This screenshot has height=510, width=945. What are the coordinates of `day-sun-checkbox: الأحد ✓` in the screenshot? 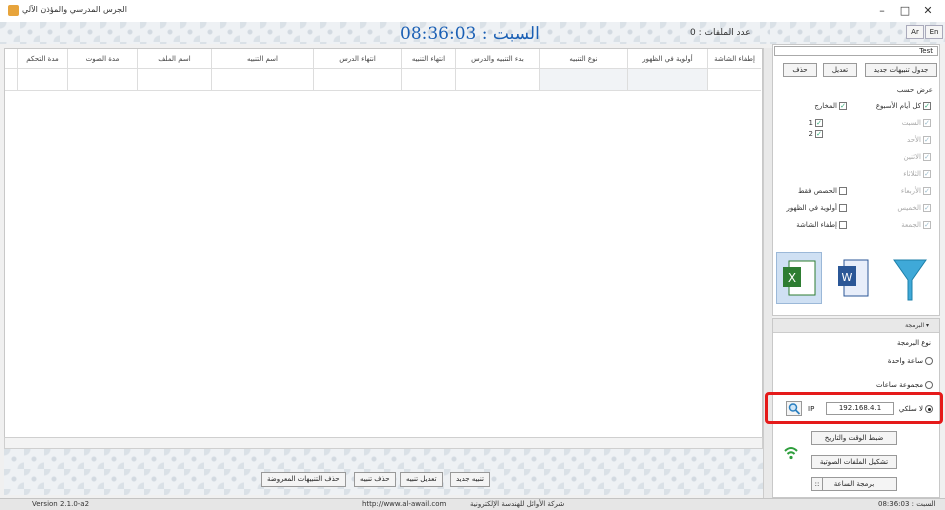 It's located at (919, 140).